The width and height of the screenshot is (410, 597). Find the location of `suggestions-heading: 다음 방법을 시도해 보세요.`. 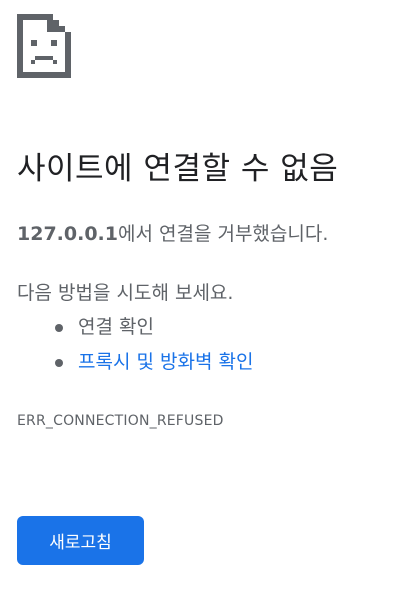

suggestions-heading: 다음 방법을 시도해 보세요. is located at coordinates (125, 293).